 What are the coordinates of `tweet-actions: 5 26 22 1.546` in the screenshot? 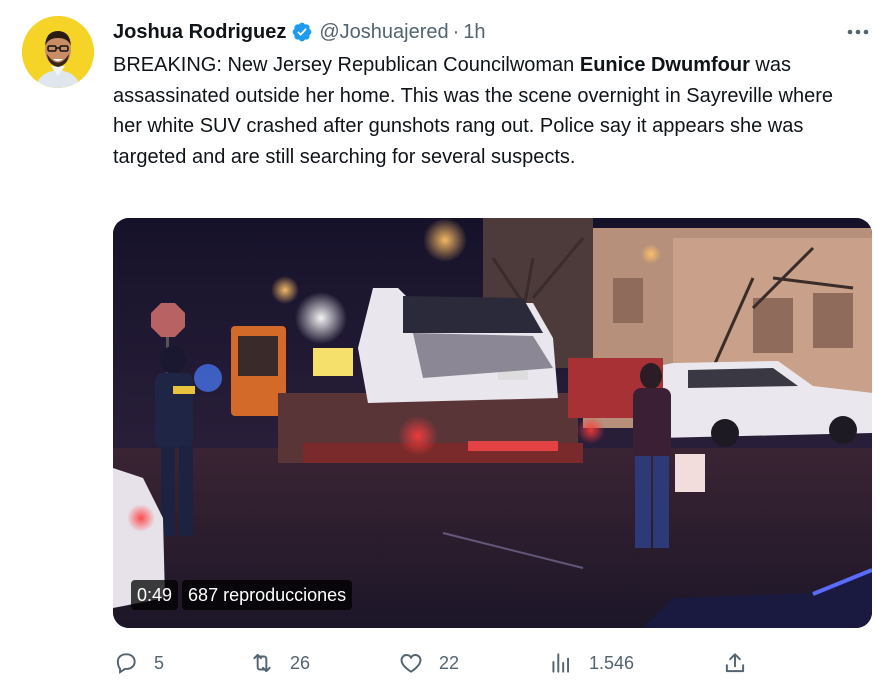 It's located at (493, 663).